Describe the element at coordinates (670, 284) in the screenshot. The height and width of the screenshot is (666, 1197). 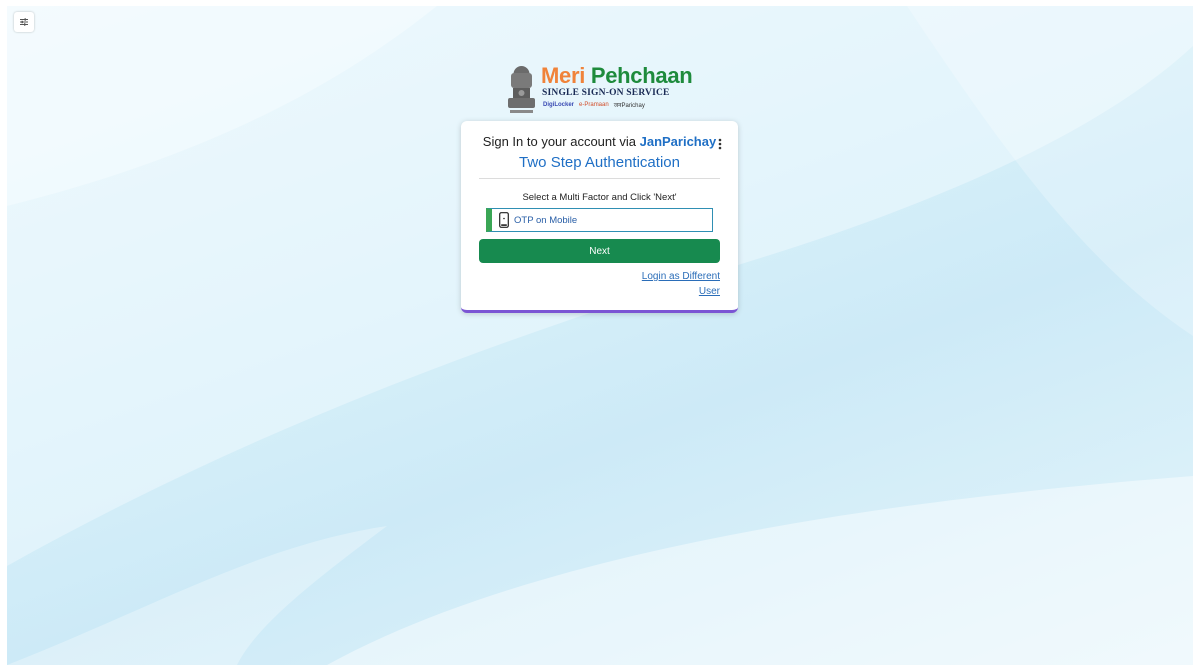
I see `login-different-user-link: Login as Different User` at that location.